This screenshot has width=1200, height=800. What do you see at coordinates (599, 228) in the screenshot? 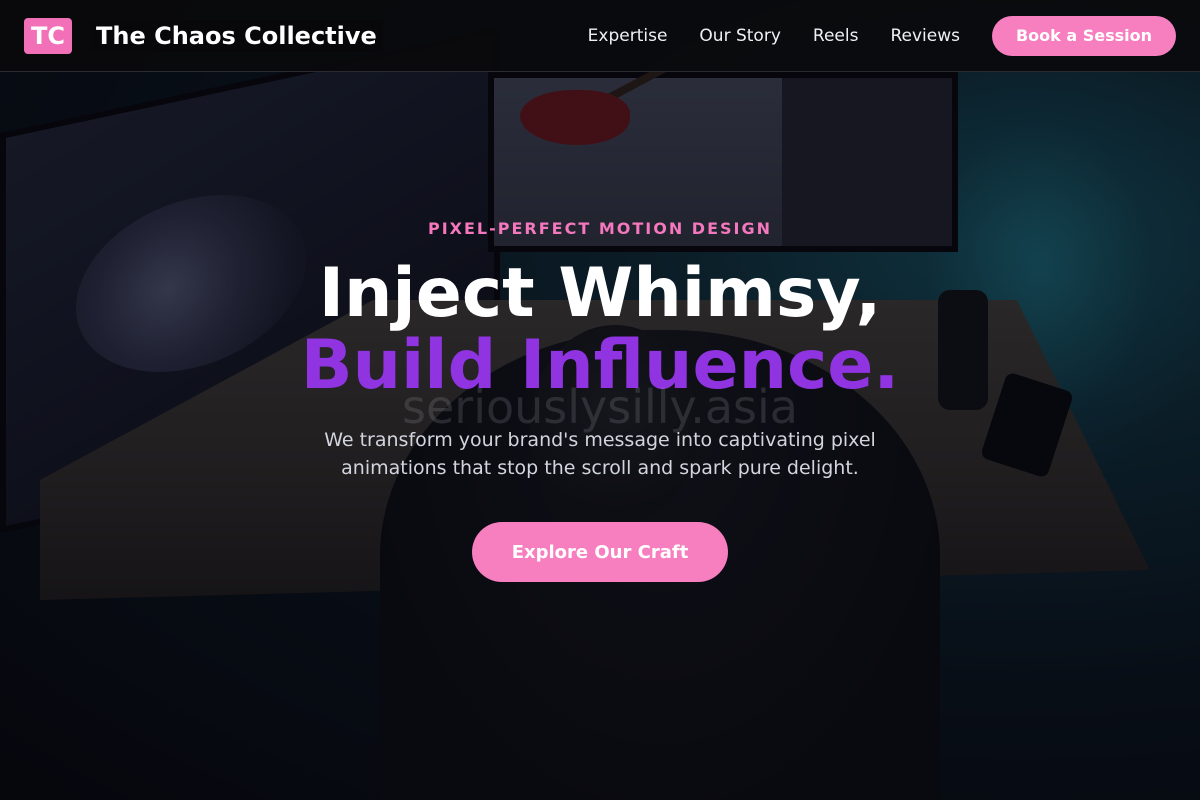
I see `hero-eyebrow: PIXEL-PERFECT MOTION DESIGN` at bounding box center [599, 228].